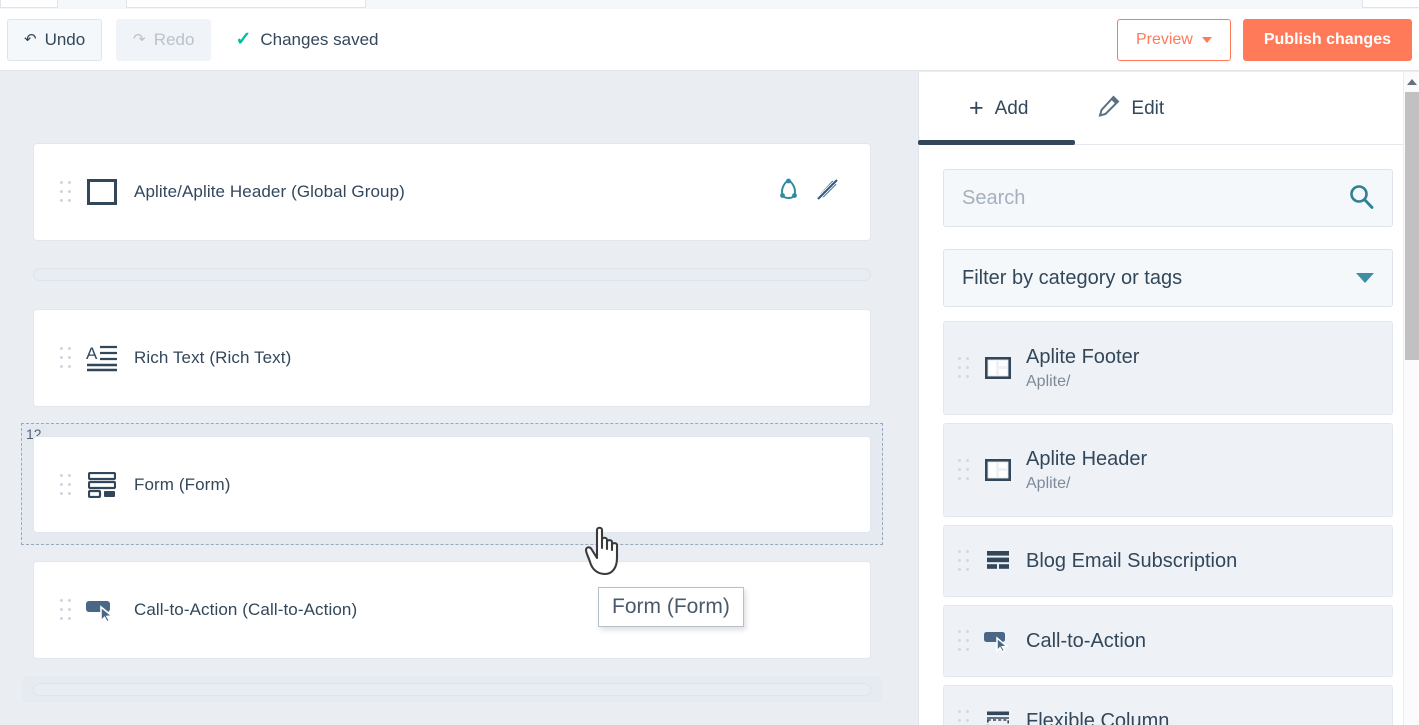 The height and width of the screenshot is (725, 1419). I want to click on tab-fragment-left, so click(29, 4).